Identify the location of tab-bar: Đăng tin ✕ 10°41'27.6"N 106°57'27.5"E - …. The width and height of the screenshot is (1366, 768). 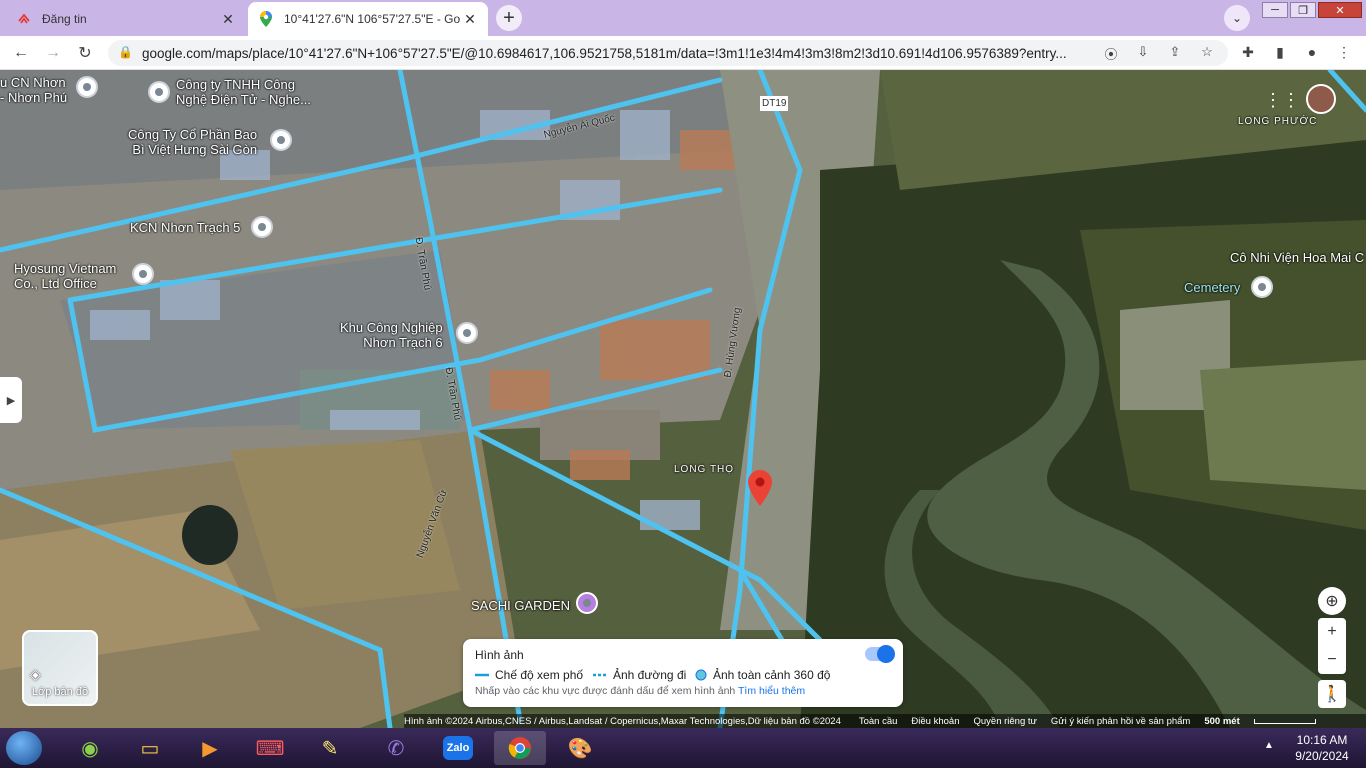
(683, 18).